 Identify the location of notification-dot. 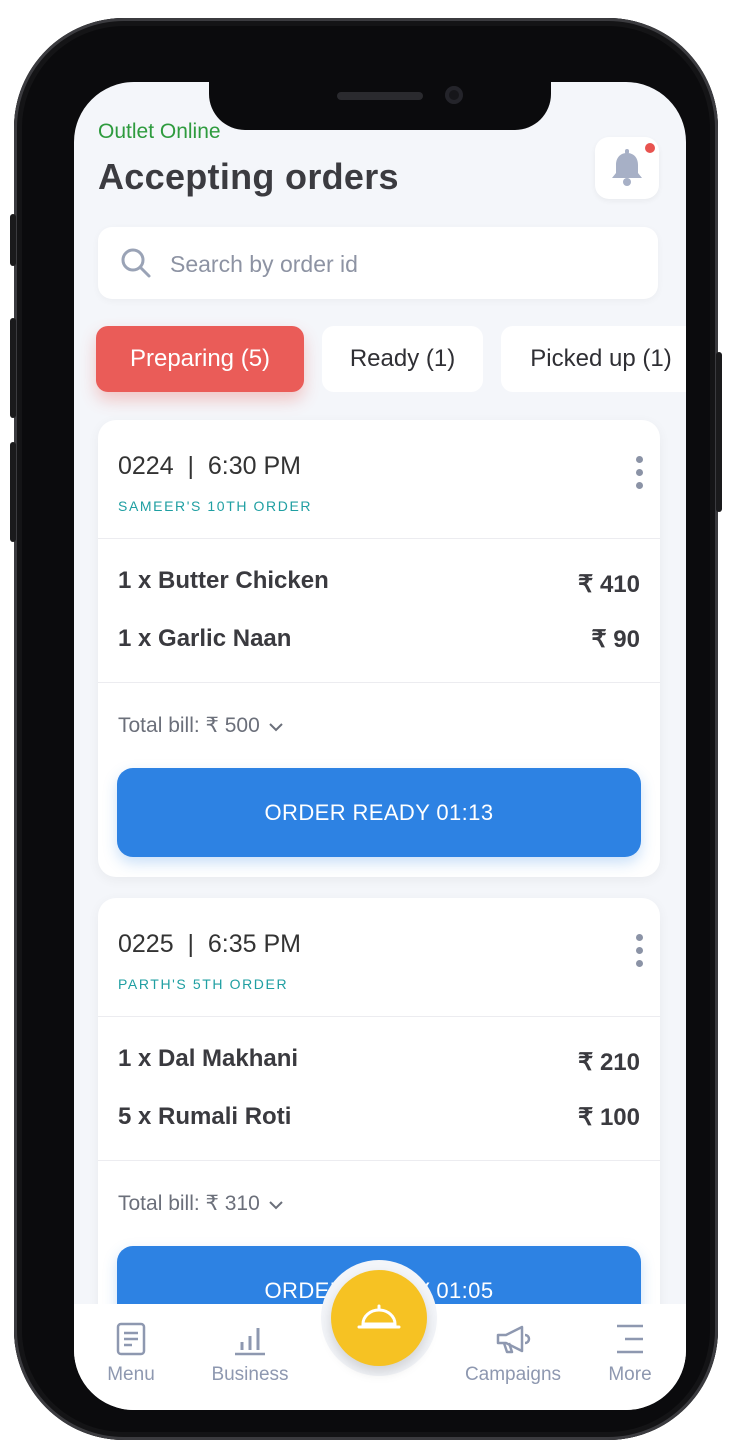
(650, 148).